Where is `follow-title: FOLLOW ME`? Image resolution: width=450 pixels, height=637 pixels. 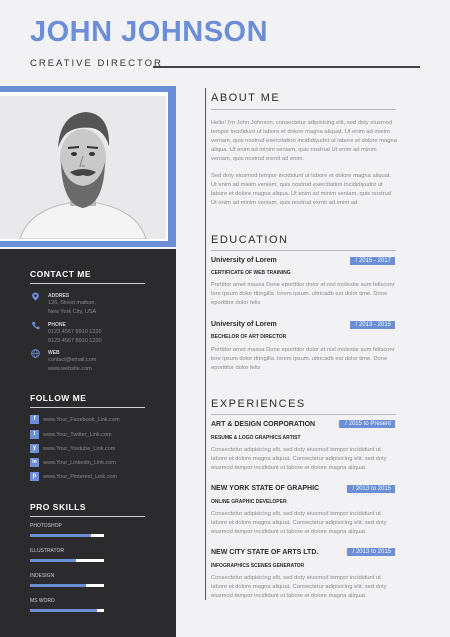
follow-title: FOLLOW ME is located at coordinates (58, 398).